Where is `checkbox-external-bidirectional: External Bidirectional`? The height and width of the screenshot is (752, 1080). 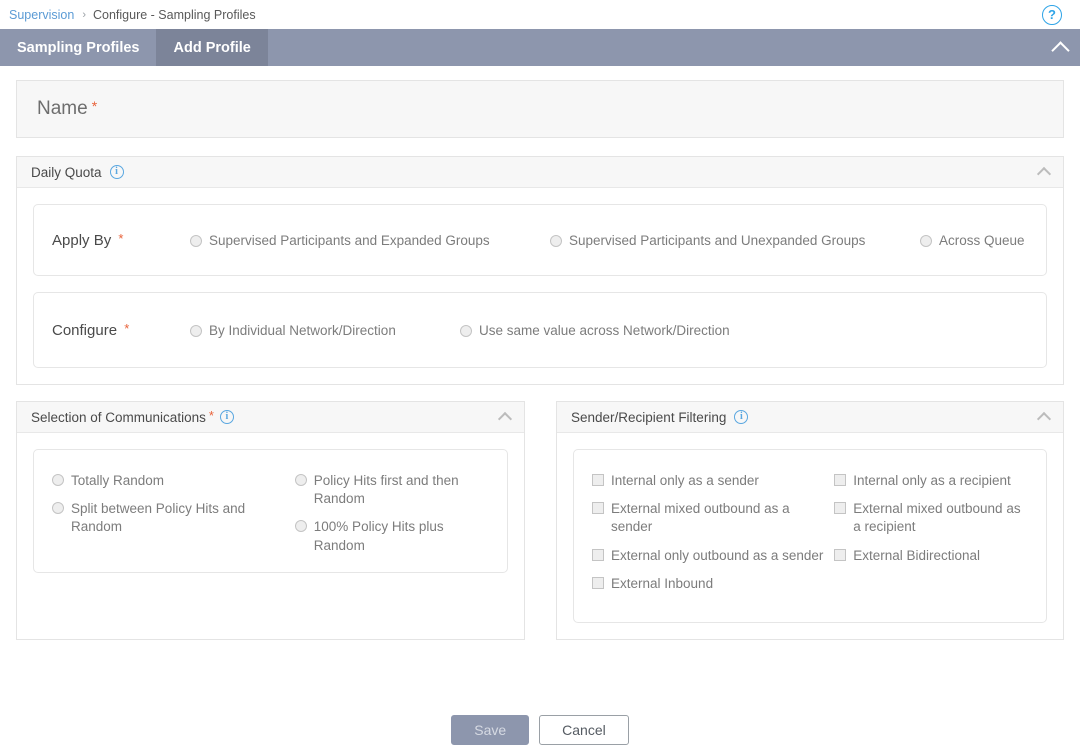
checkbox-external-bidirectional: External Bidirectional is located at coordinates (931, 556).